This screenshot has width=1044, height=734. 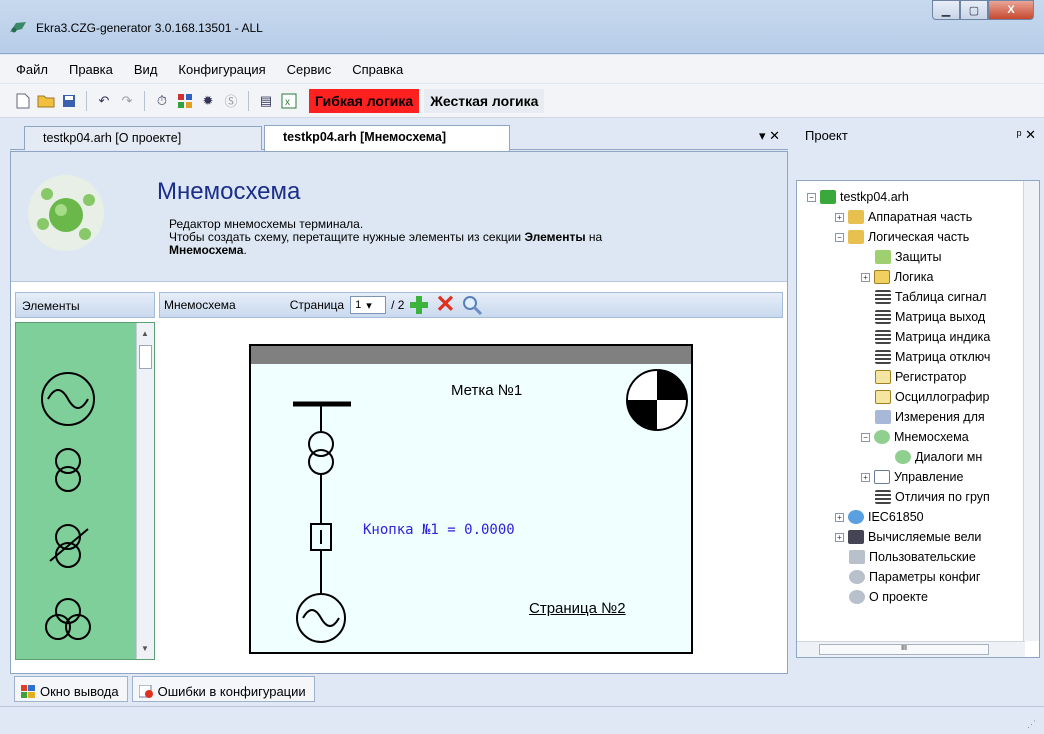 What do you see at coordinates (919, 135) in the screenshot?
I see `project-panel-header: Проект ᵖ ✕` at bounding box center [919, 135].